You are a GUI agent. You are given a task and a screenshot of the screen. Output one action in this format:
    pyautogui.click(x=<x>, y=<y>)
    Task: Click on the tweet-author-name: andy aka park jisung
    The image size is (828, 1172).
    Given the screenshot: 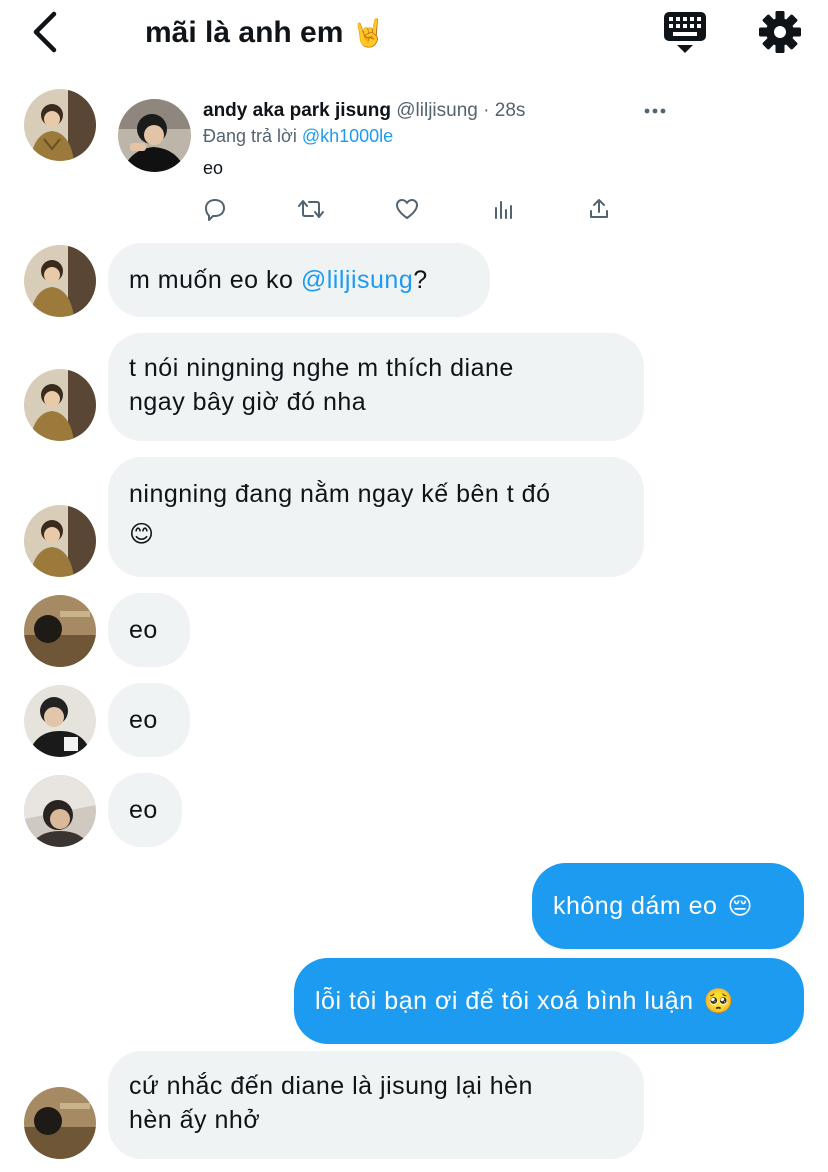 What is the action you would take?
    pyautogui.click(x=297, y=110)
    